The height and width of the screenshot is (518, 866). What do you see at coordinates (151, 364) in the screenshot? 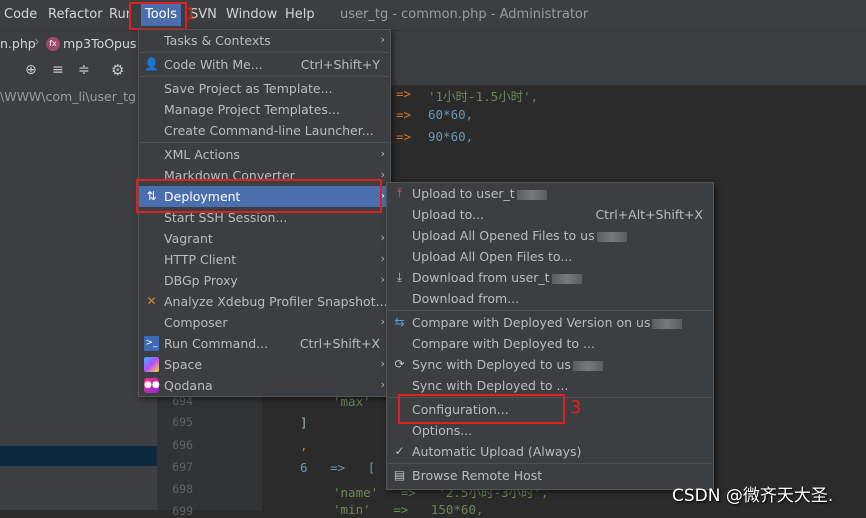
I see `space-icon` at bounding box center [151, 364].